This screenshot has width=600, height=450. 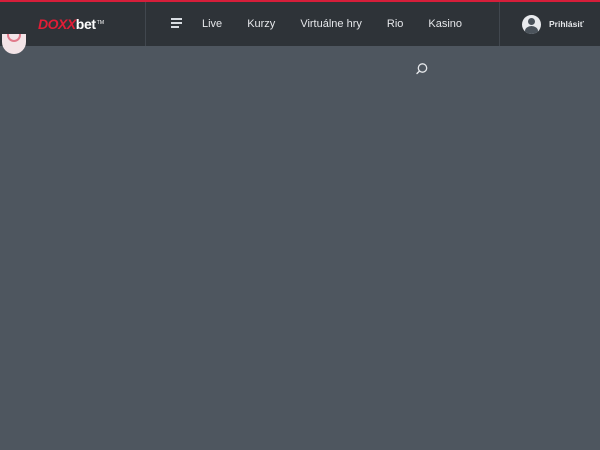 I want to click on account-area: Prihlásiť, so click(x=549, y=24).